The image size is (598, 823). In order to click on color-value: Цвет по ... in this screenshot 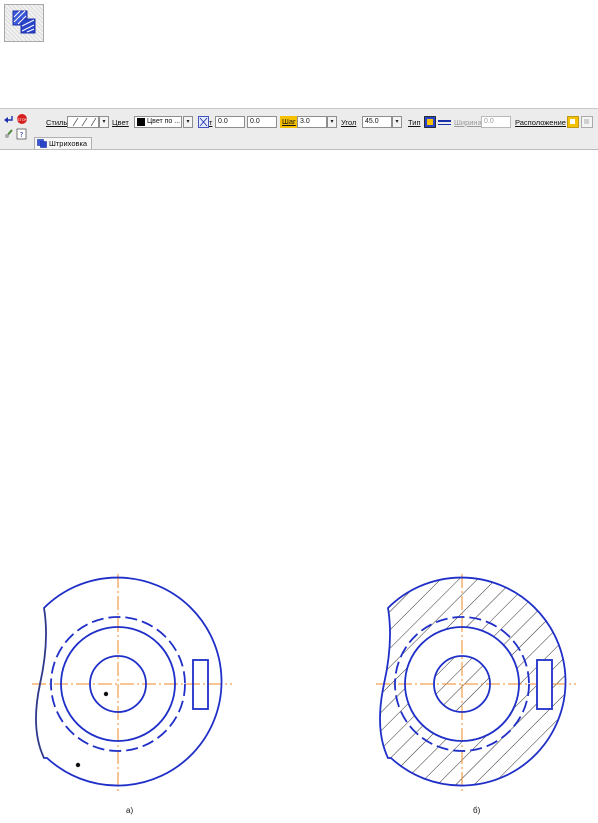, I will do `click(164, 121)`.